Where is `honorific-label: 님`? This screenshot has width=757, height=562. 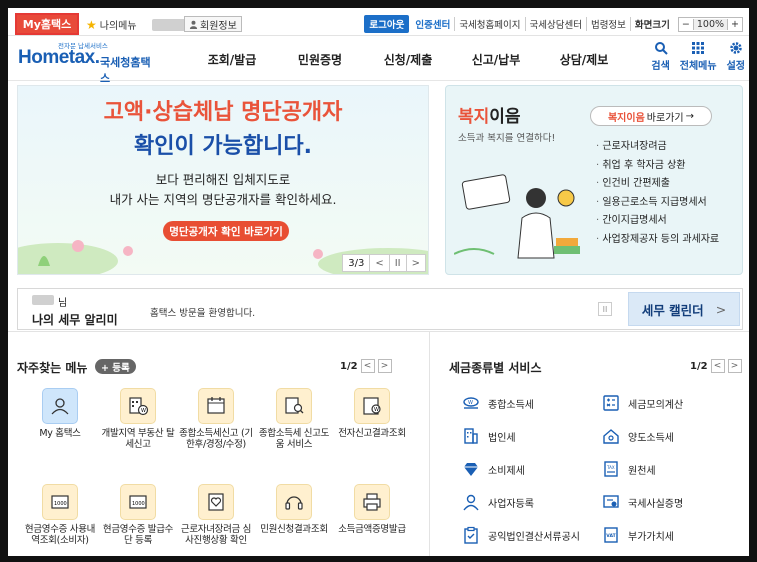 honorific-label: 님 is located at coordinates (63, 303).